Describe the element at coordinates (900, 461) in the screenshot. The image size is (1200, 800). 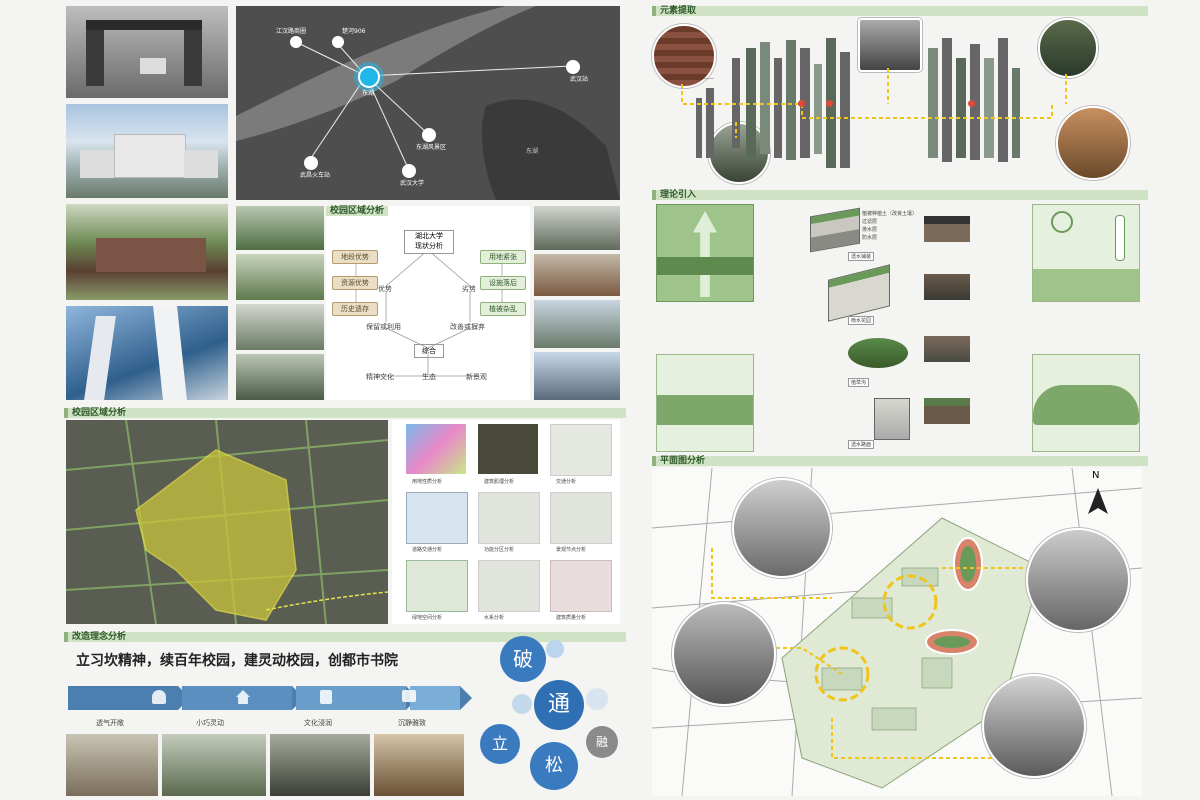
I see `plan-section-bar` at that location.